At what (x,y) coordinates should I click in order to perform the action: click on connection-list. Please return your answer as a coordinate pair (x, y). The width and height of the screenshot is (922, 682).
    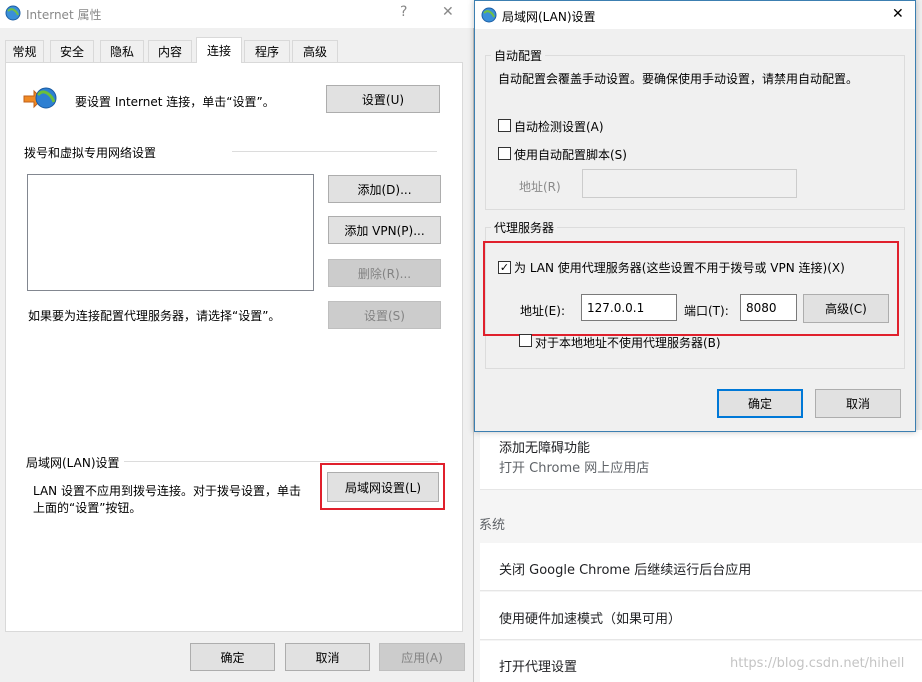
    Looking at the image, I should click on (170, 232).